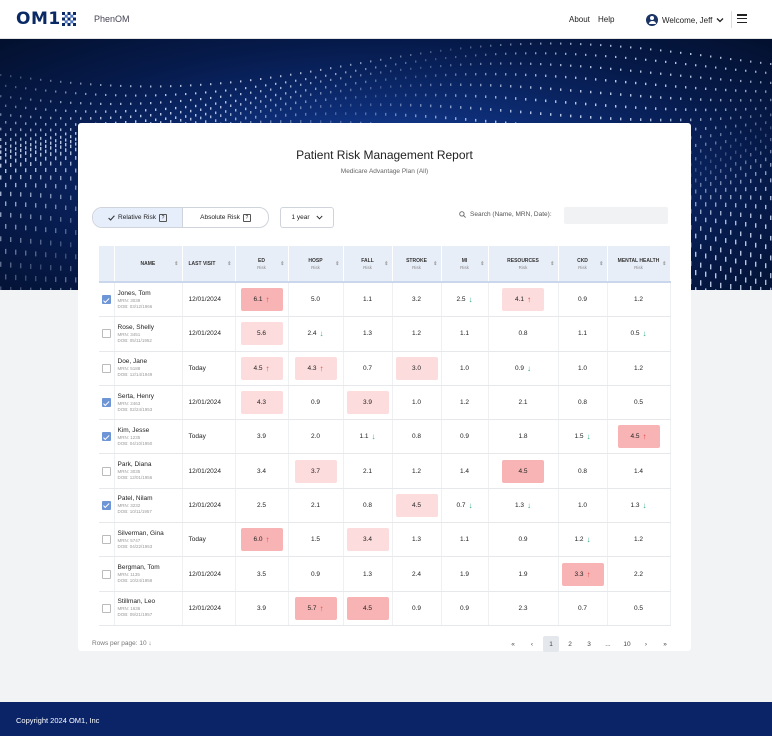 The height and width of the screenshot is (736, 772). What do you see at coordinates (616, 215) in the screenshot?
I see `search-input` at bounding box center [616, 215].